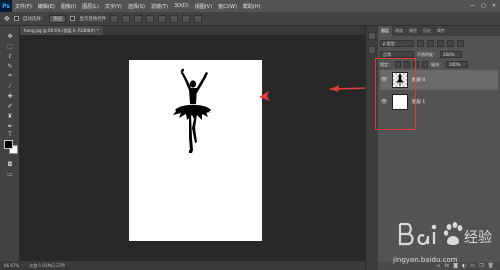 The width and height of the screenshot is (500, 270). What do you see at coordinates (494, 6) in the screenshot?
I see `close-button: ✕` at bounding box center [494, 6].